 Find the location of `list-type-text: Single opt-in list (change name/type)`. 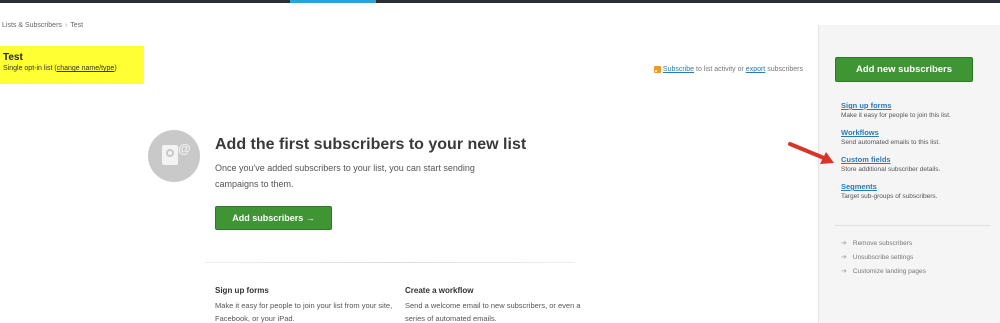

list-type-text: Single opt-in list (change name/type) is located at coordinates (73, 68).